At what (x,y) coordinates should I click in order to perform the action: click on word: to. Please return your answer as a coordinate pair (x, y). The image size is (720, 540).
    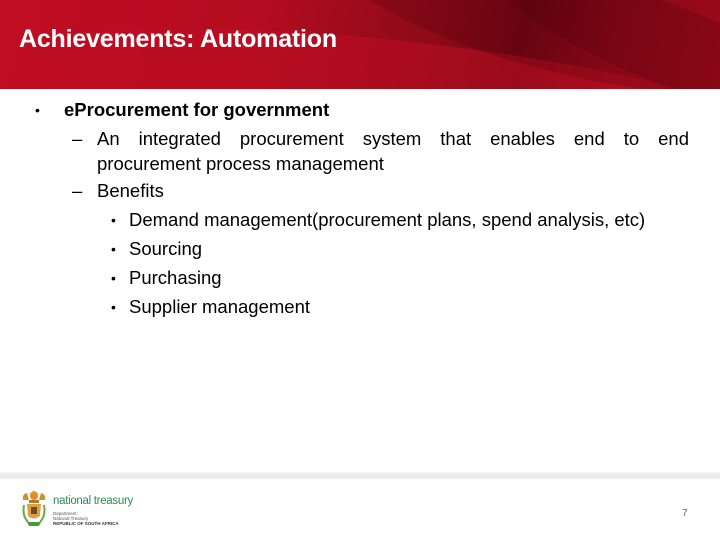
    Looking at the image, I should click on (631, 138).